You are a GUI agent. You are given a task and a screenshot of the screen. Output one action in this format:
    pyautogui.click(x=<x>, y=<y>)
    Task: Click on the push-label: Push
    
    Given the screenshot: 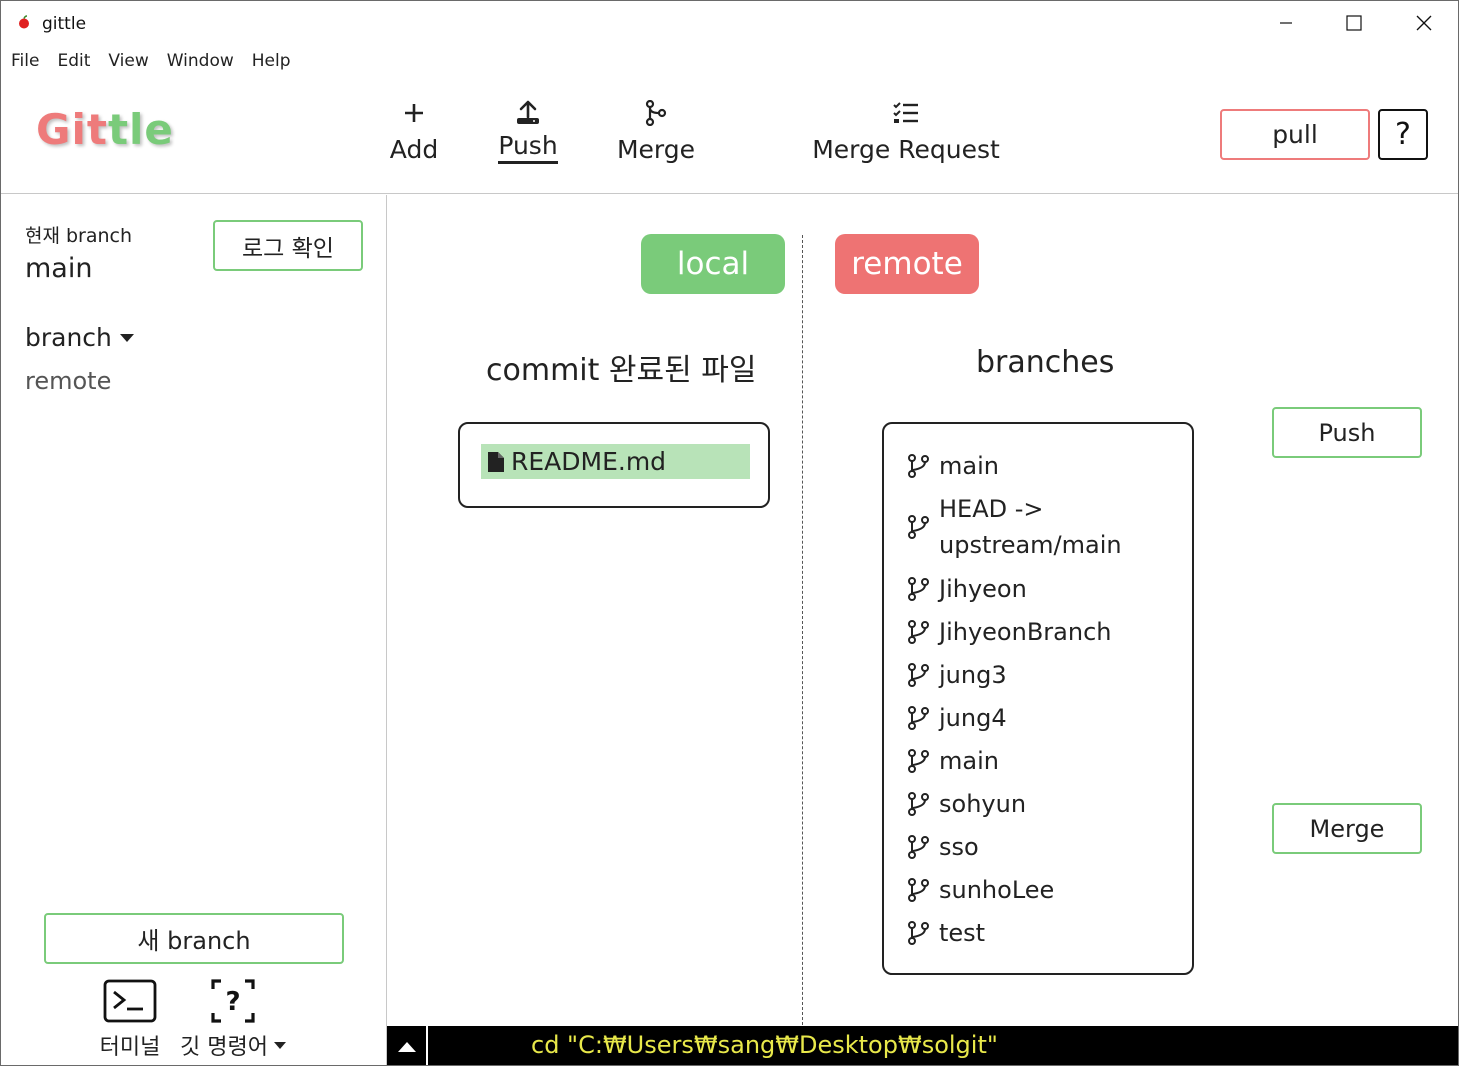 What is the action you would take?
    pyautogui.click(x=528, y=147)
    